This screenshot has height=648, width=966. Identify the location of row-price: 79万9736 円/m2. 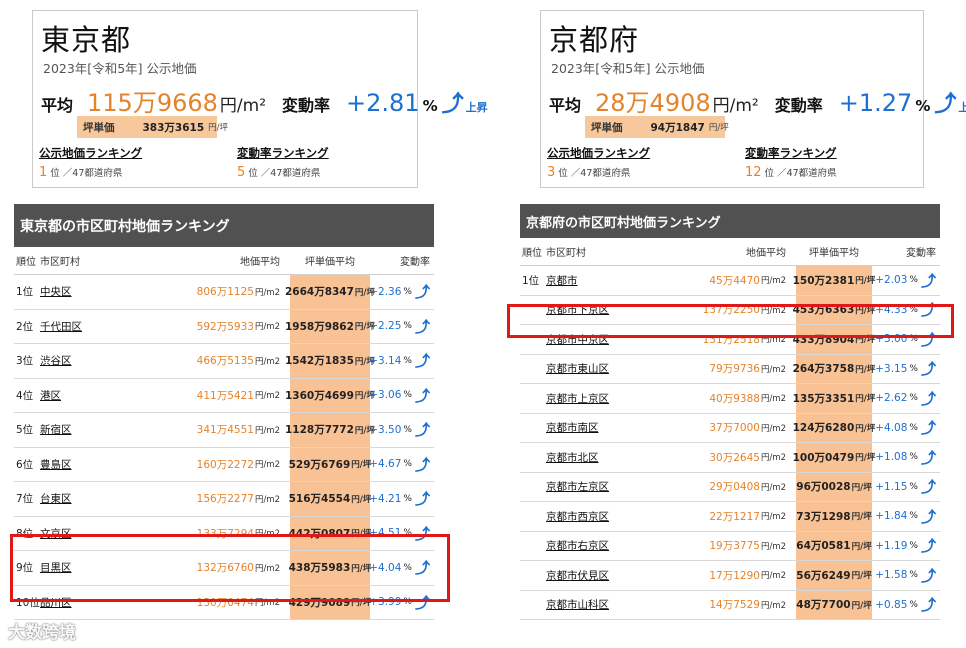
(747, 369).